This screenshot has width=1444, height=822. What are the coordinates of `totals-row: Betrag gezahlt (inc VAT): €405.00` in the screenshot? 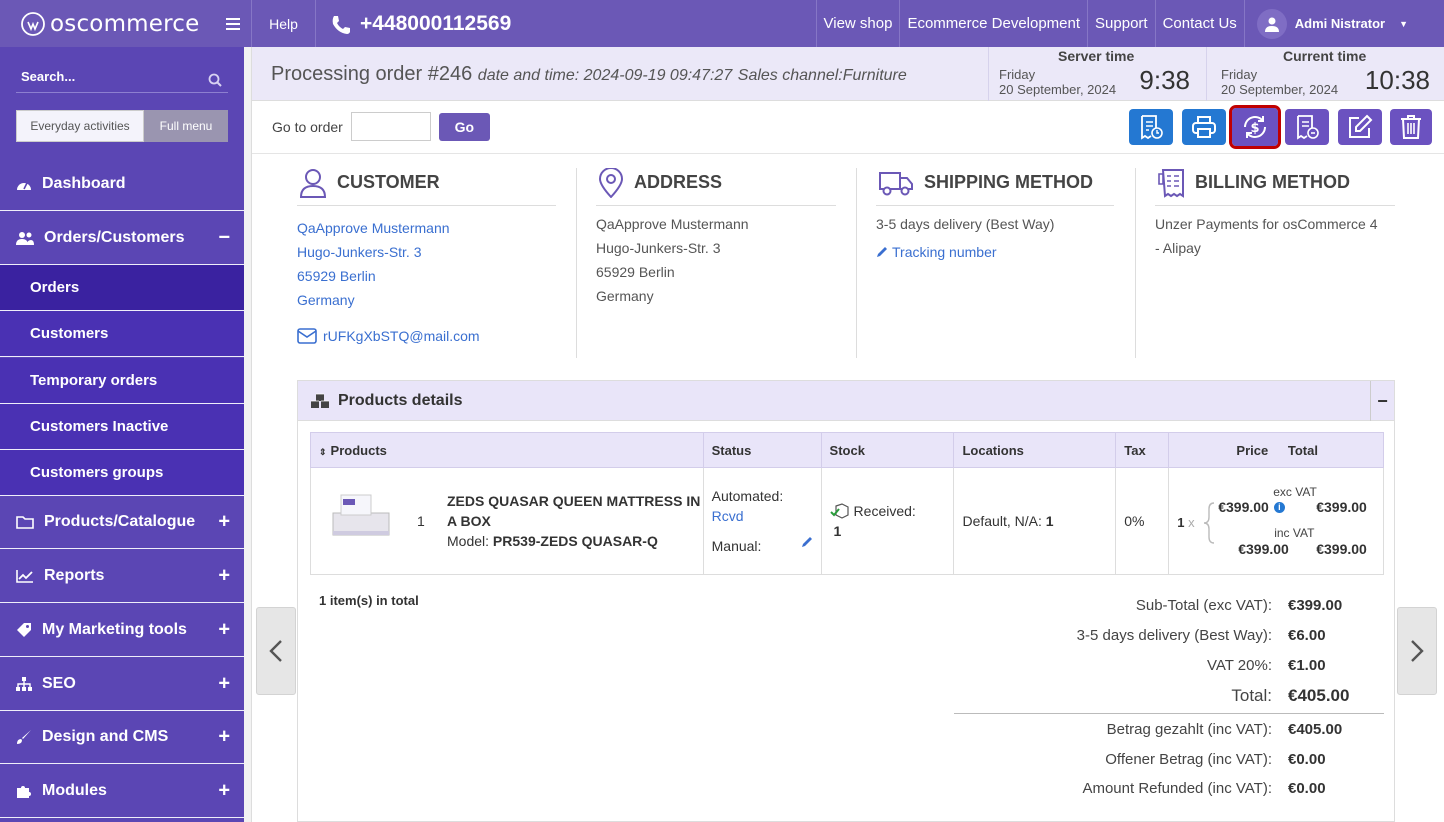 It's located at (1172, 729).